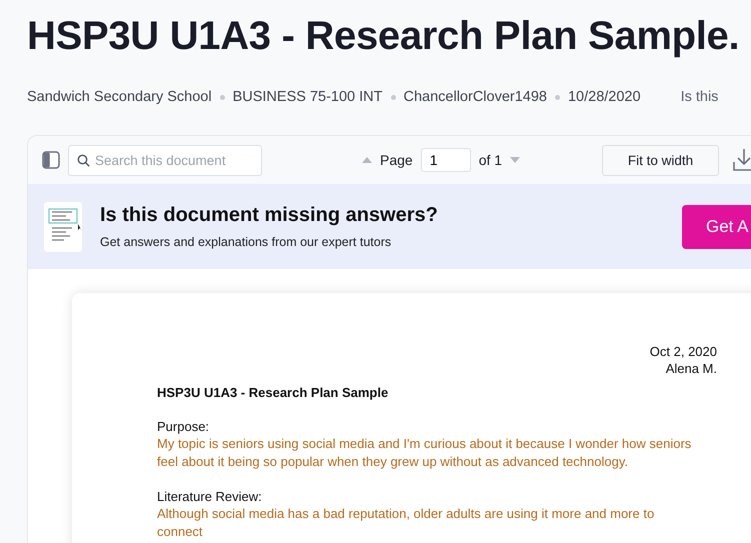  I want to click on meta-text: ChancellorClover1498, so click(475, 97).